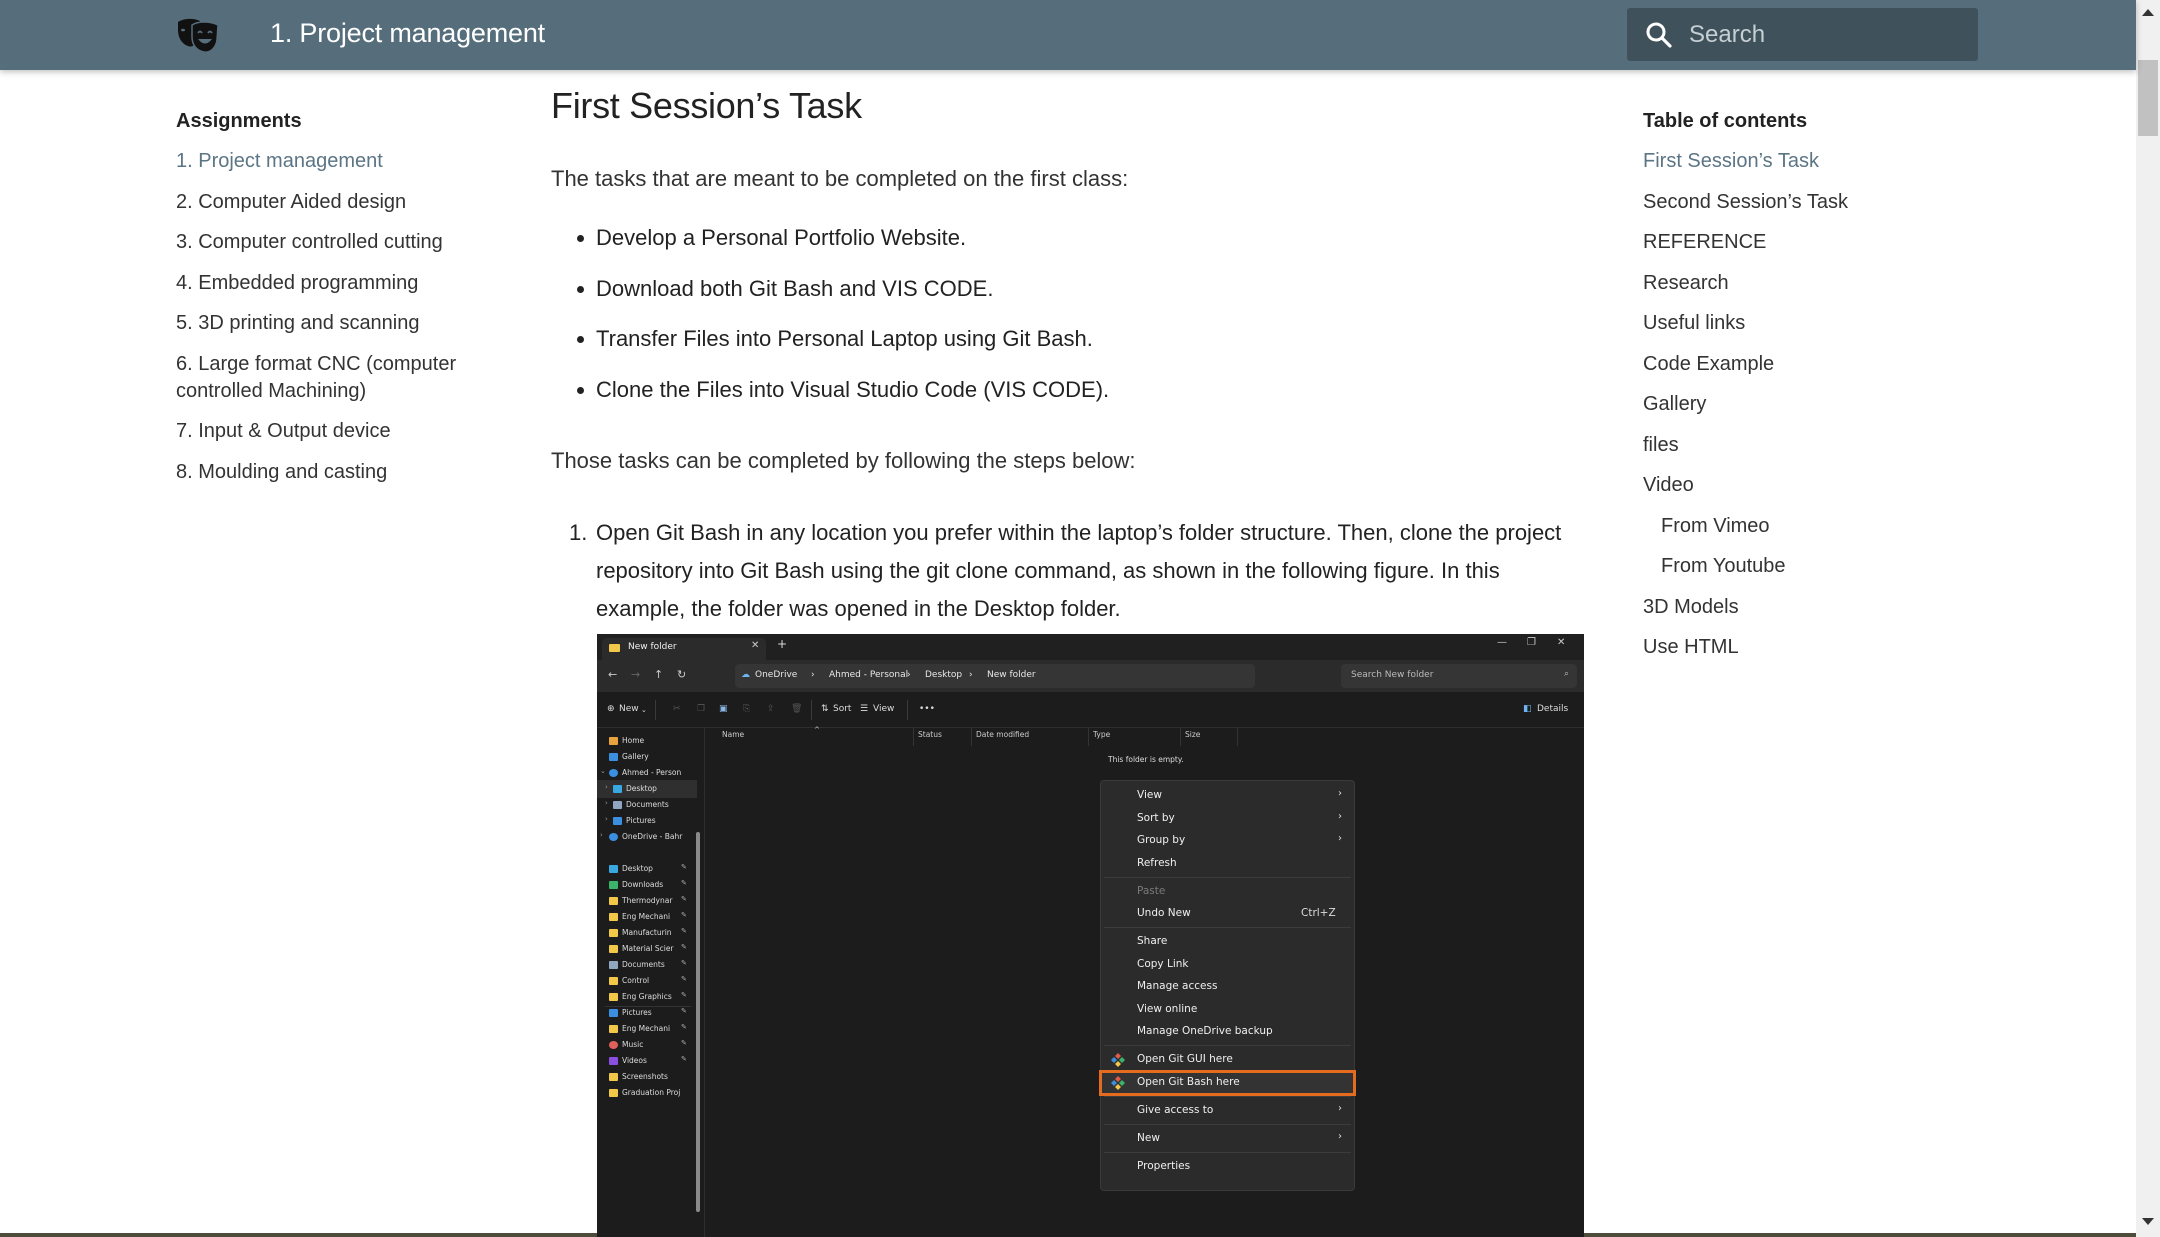  I want to click on toolbar-divider, so click(655, 710).